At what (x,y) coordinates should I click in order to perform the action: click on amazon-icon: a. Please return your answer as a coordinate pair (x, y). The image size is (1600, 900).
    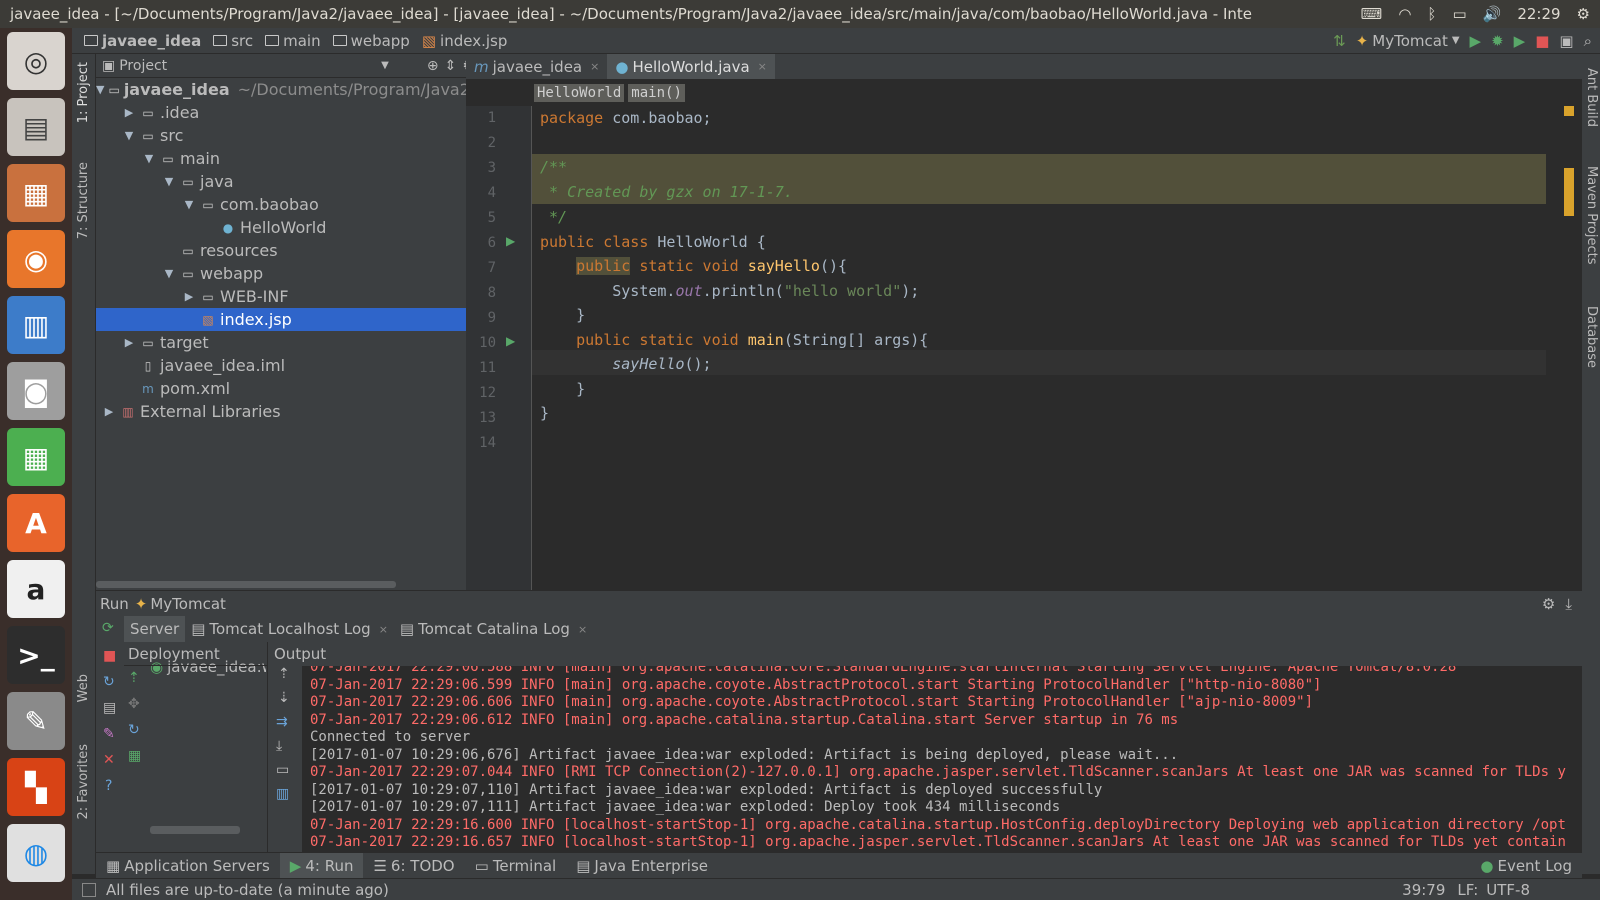
    Looking at the image, I should click on (36, 589).